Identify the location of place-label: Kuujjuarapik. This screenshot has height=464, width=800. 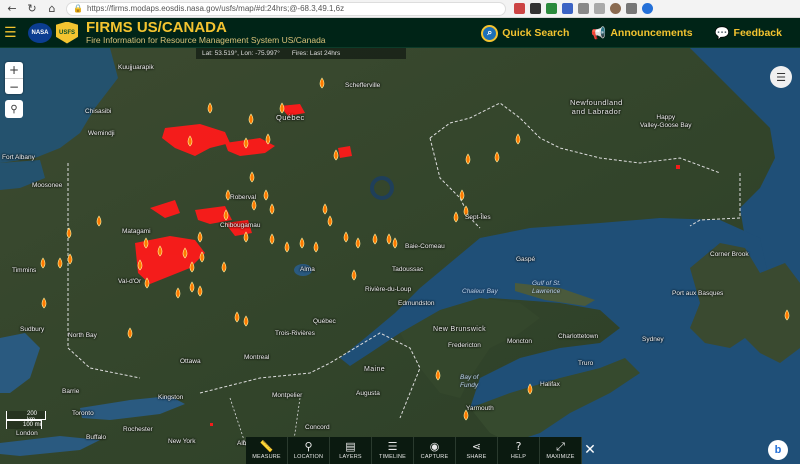
(136, 67).